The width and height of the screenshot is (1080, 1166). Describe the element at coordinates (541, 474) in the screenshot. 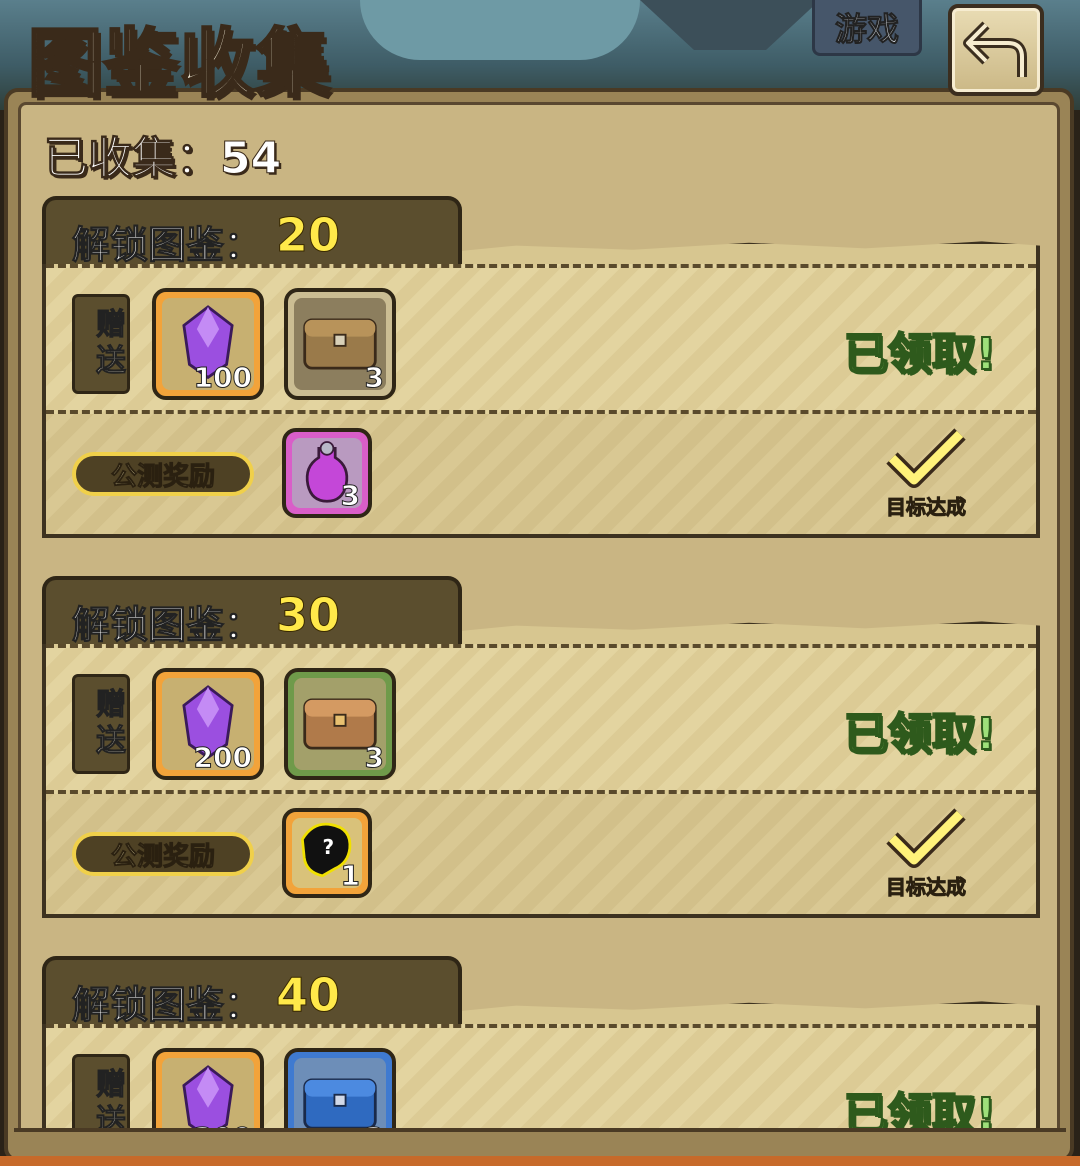

I see `beta-reward-row: 公测奖励 3 目标达成` at that location.